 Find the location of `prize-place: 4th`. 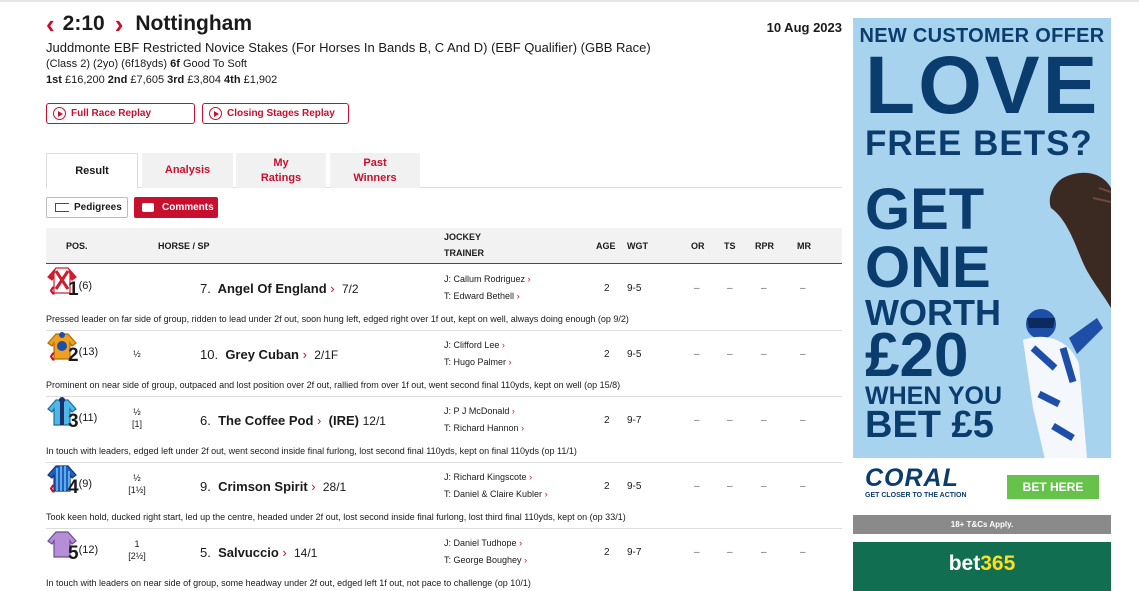

prize-place: 4th is located at coordinates (232, 80).